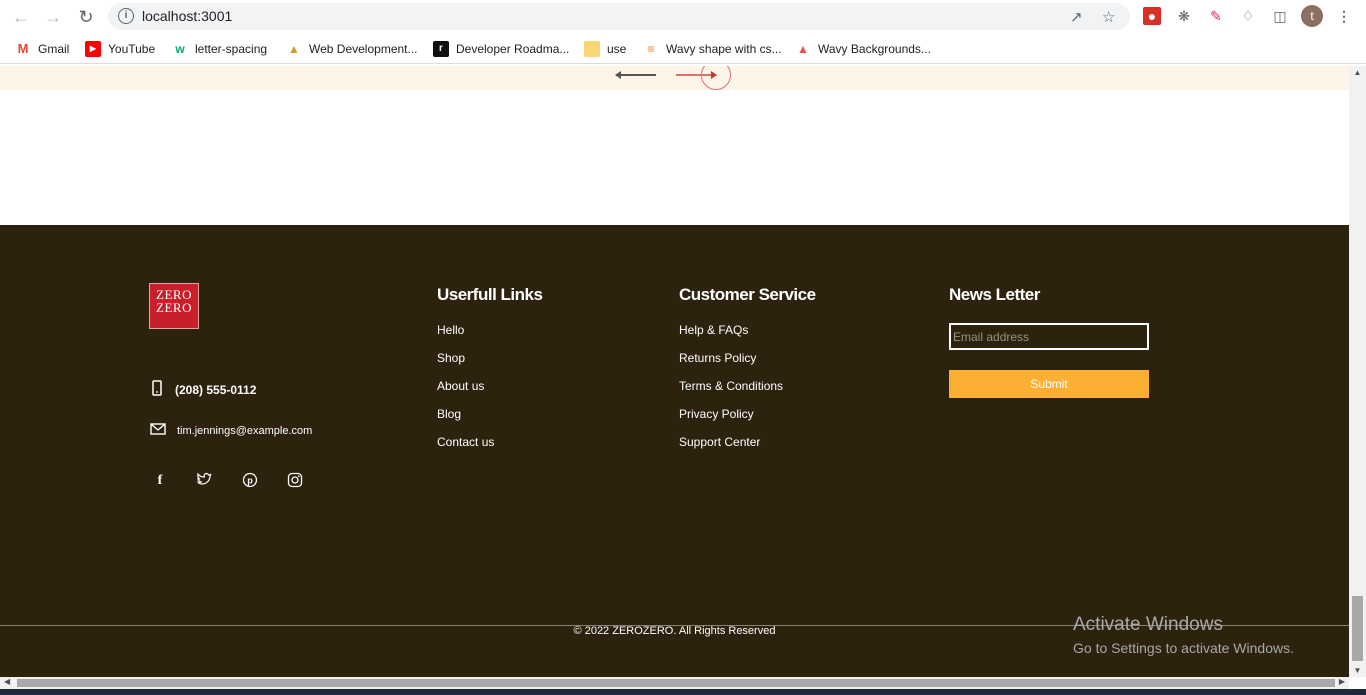 This screenshot has width=1366, height=695. I want to click on bookmark-label: Gmail, so click(54, 49).